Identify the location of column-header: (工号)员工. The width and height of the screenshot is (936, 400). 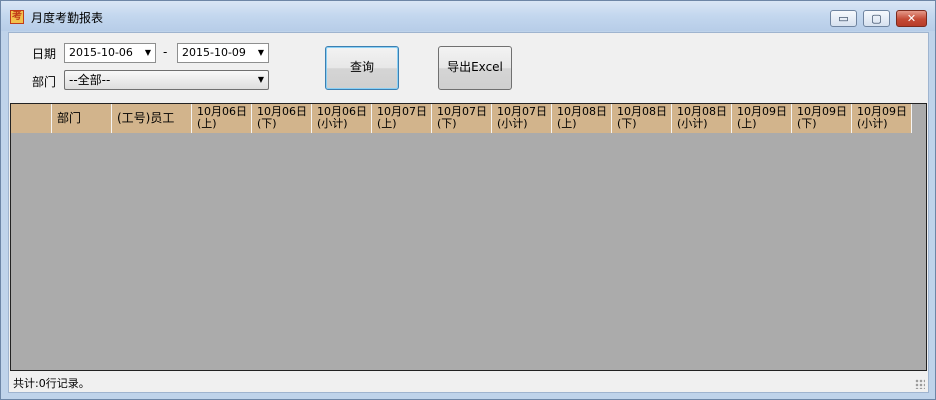
(152, 118).